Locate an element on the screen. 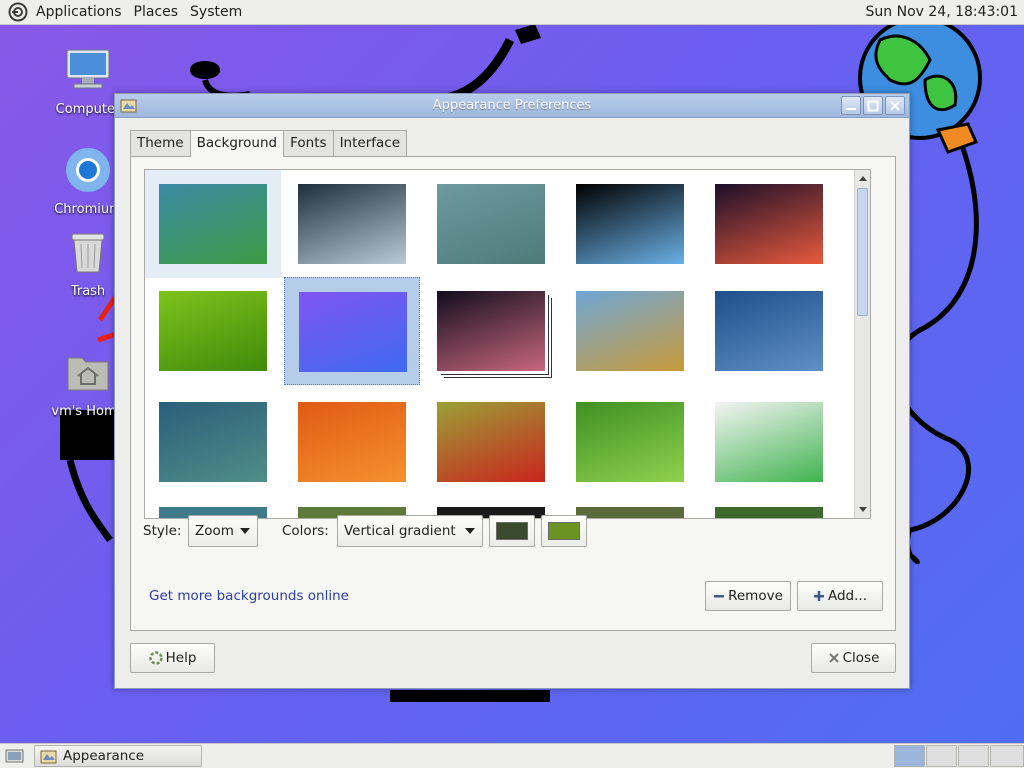 This screenshot has width=1024, height=768. colors-label: Colors: is located at coordinates (305, 531).